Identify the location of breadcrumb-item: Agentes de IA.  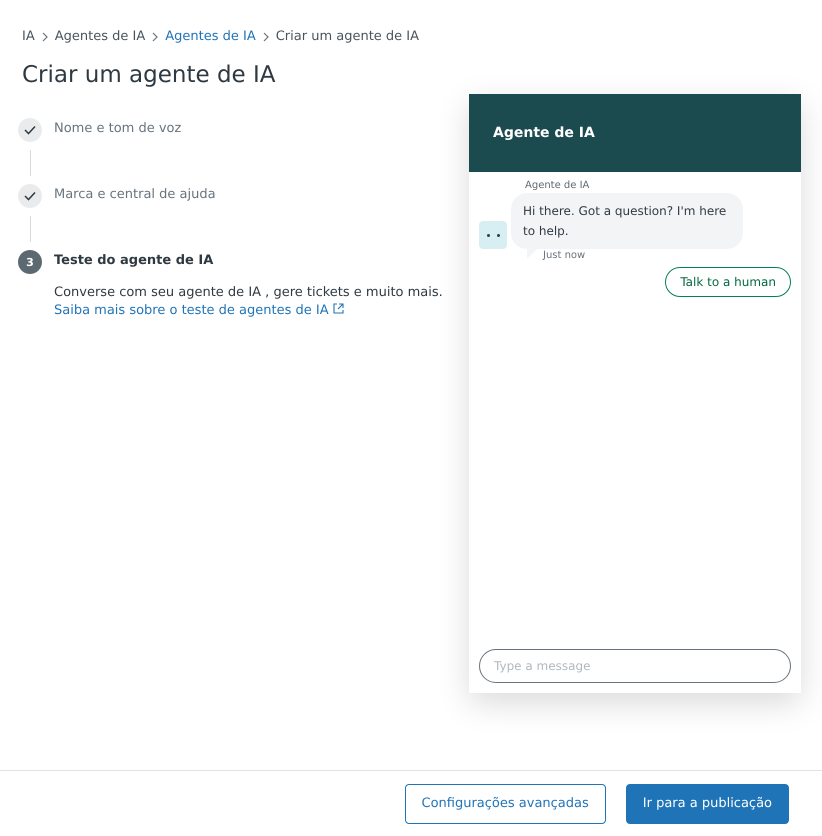
(100, 36).